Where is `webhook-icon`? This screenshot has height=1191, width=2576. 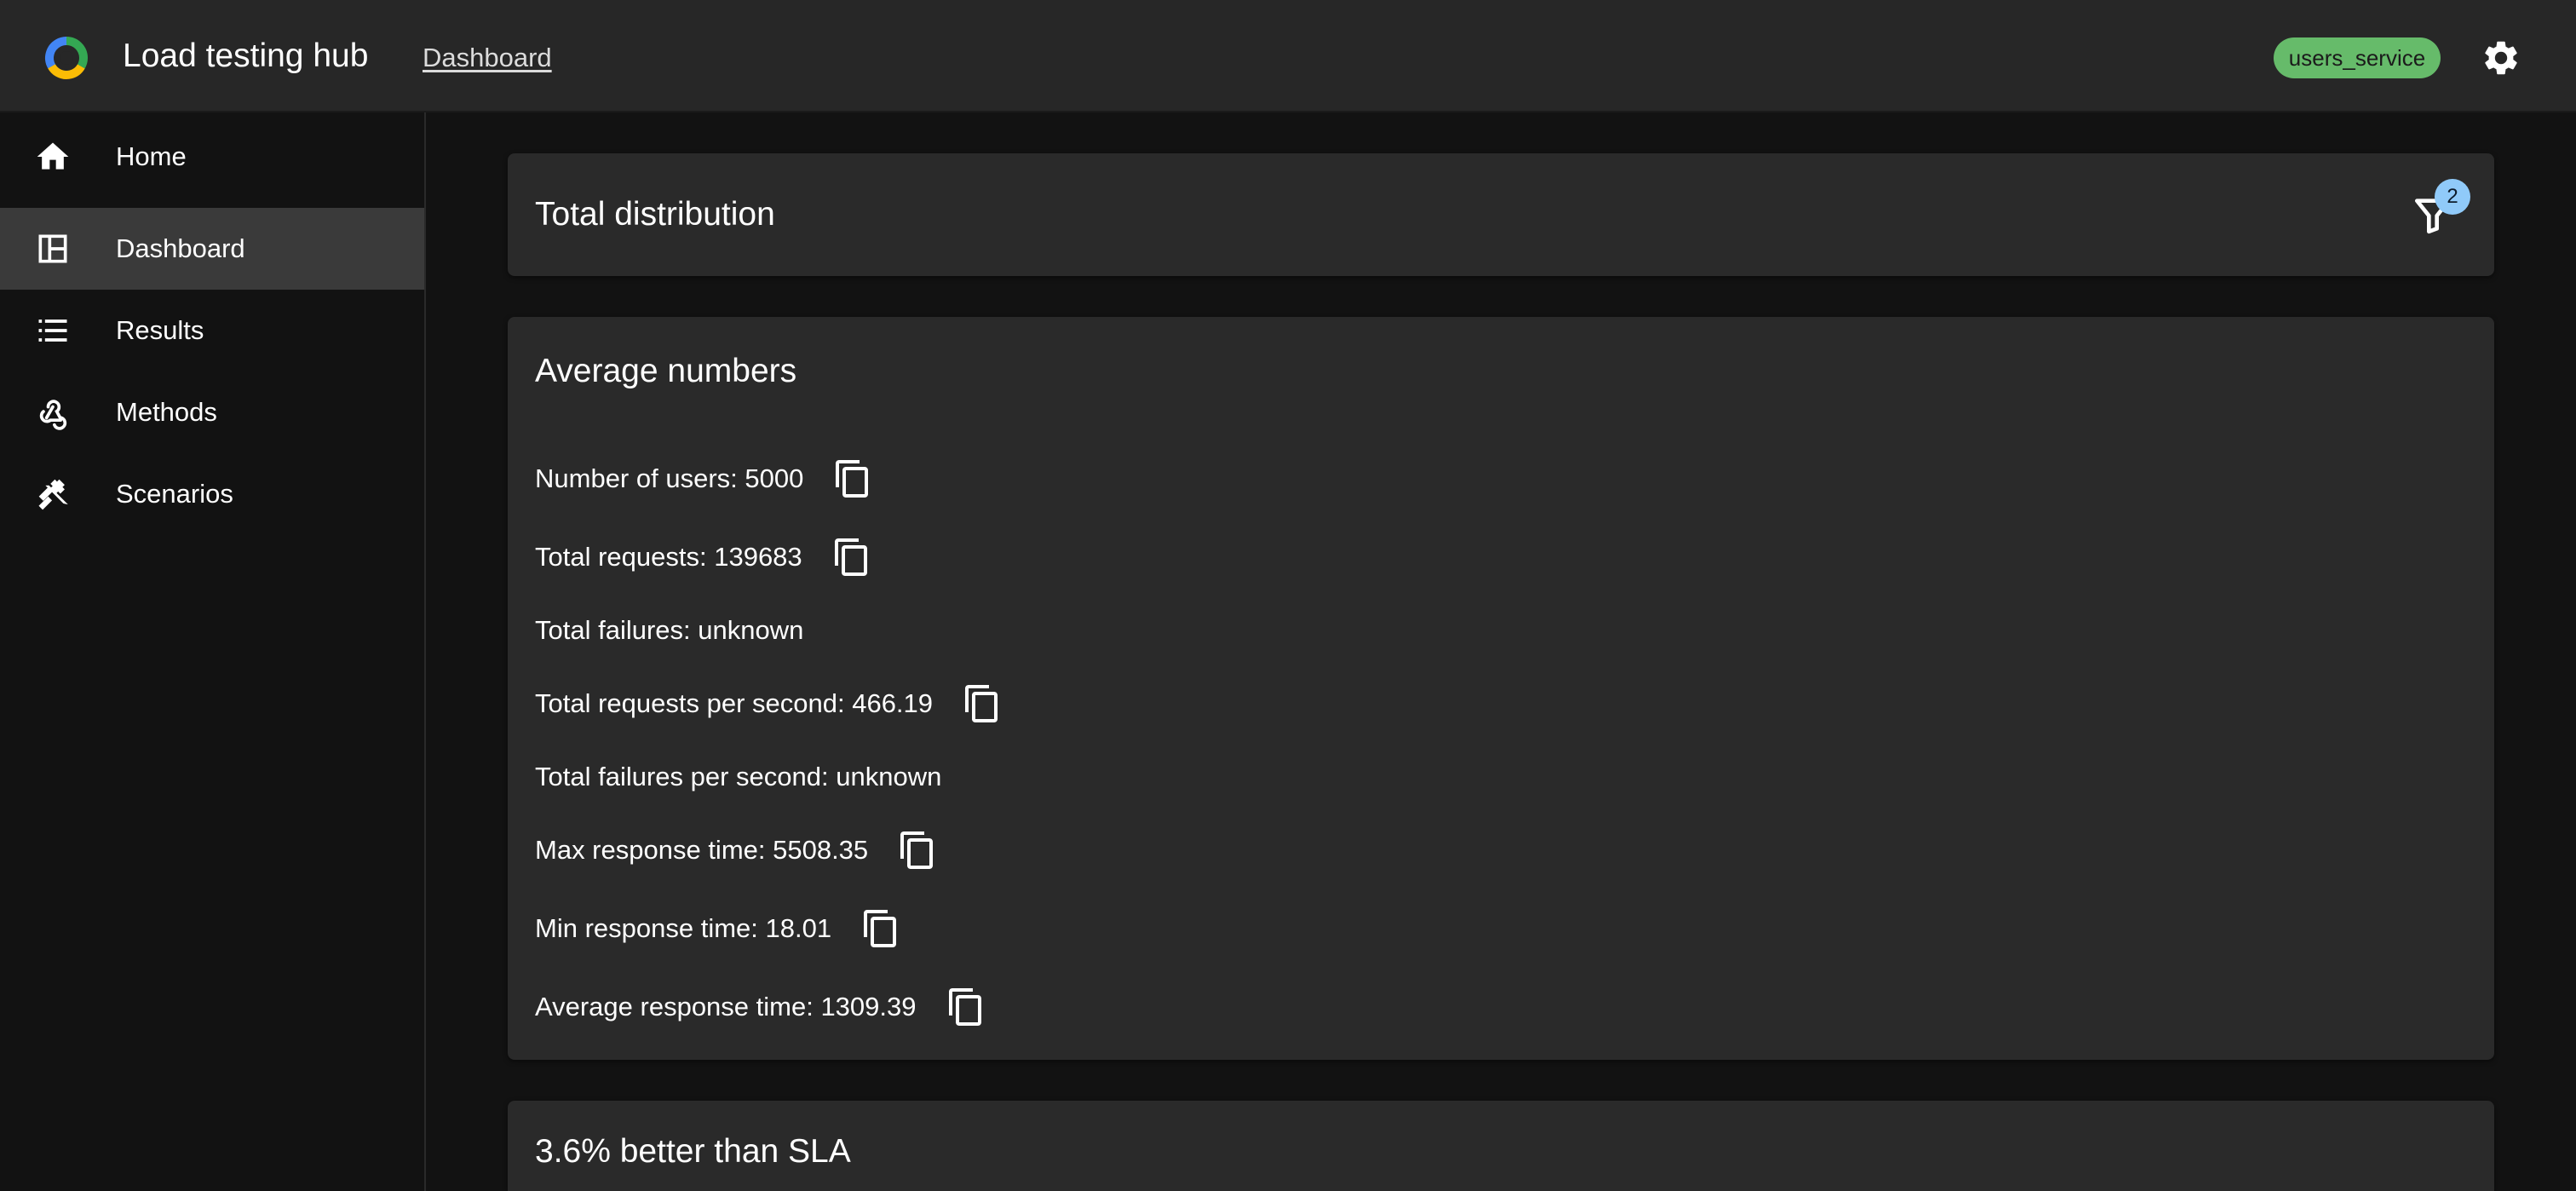 webhook-icon is located at coordinates (53, 415).